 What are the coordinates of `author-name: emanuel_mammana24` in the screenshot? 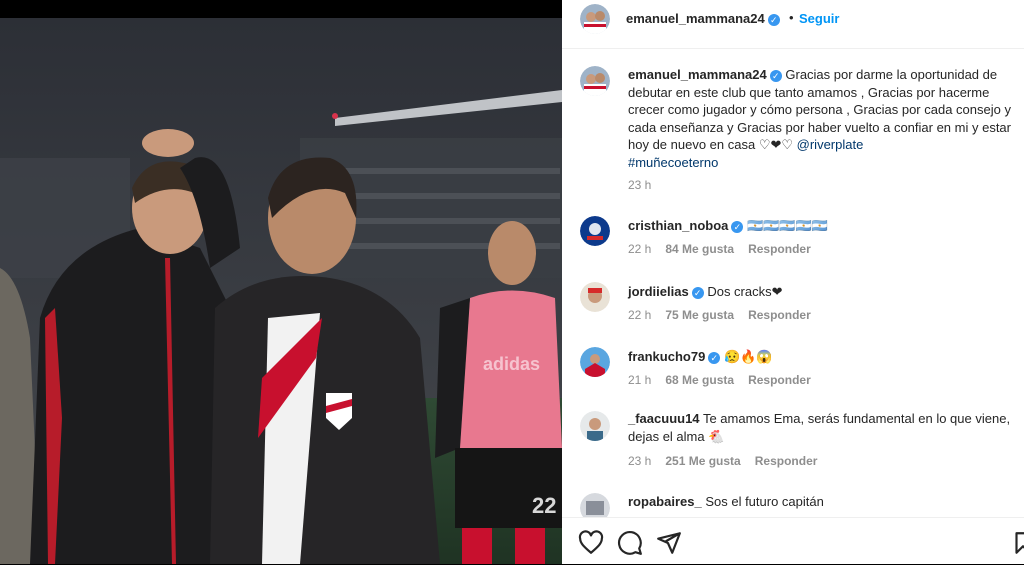 It's located at (695, 18).